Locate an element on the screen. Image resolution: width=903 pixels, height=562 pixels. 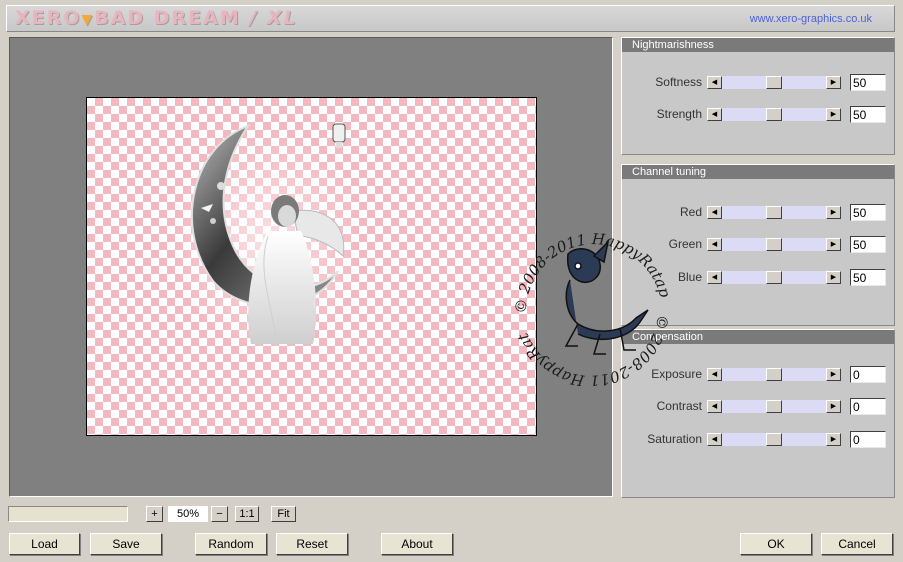
exposure-decrease-button: ◀ is located at coordinates (714, 374).